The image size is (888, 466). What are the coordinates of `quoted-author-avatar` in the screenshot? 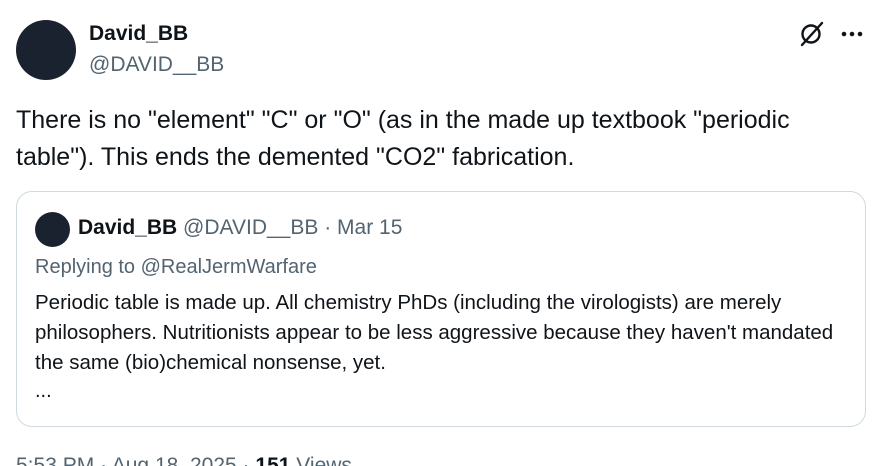 It's located at (52, 229).